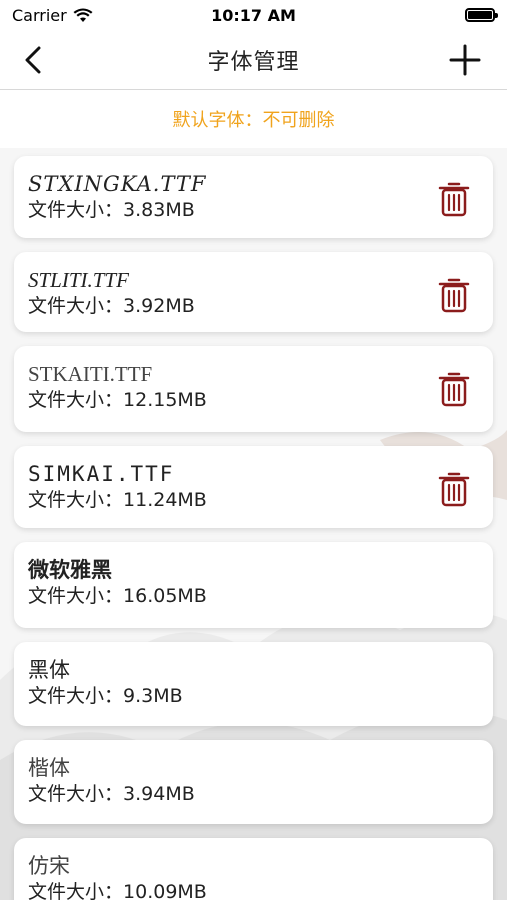  Describe the element at coordinates (70, 570) in the screenshot. I see `font-name: 微软雅黑` at that location.